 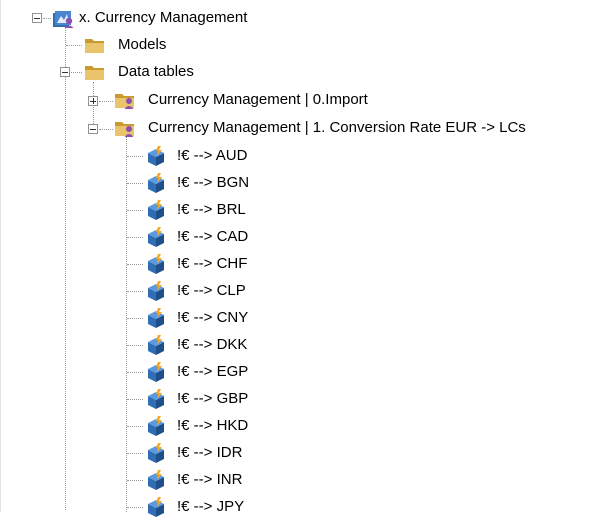 What do you see at coordinates (213, 183) in the screenshot?
I see `tree-node-rate-label: !€ --> BGN` at bounding box center [213, 183].